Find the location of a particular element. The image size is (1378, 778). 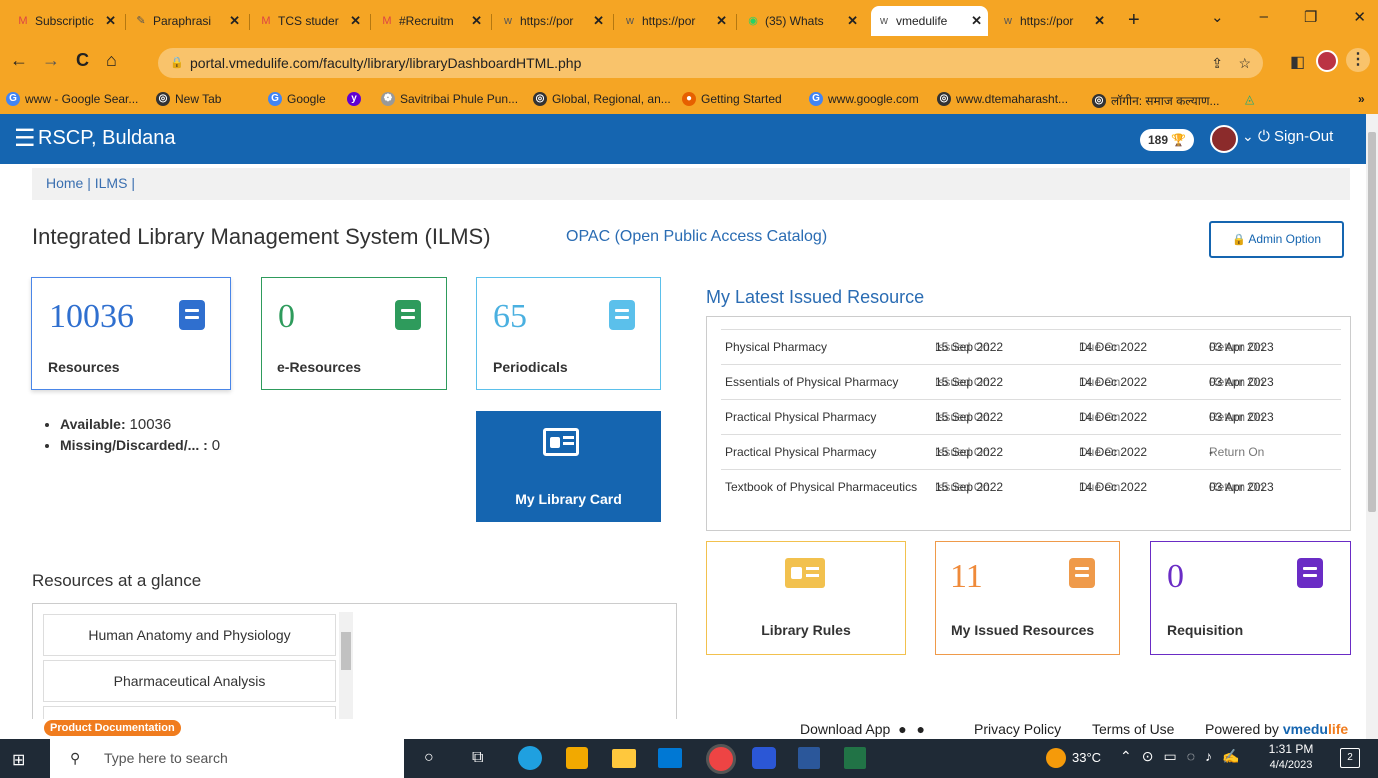

list-item: Pharmaceutical Analysis is located at coordinates (189, 681).